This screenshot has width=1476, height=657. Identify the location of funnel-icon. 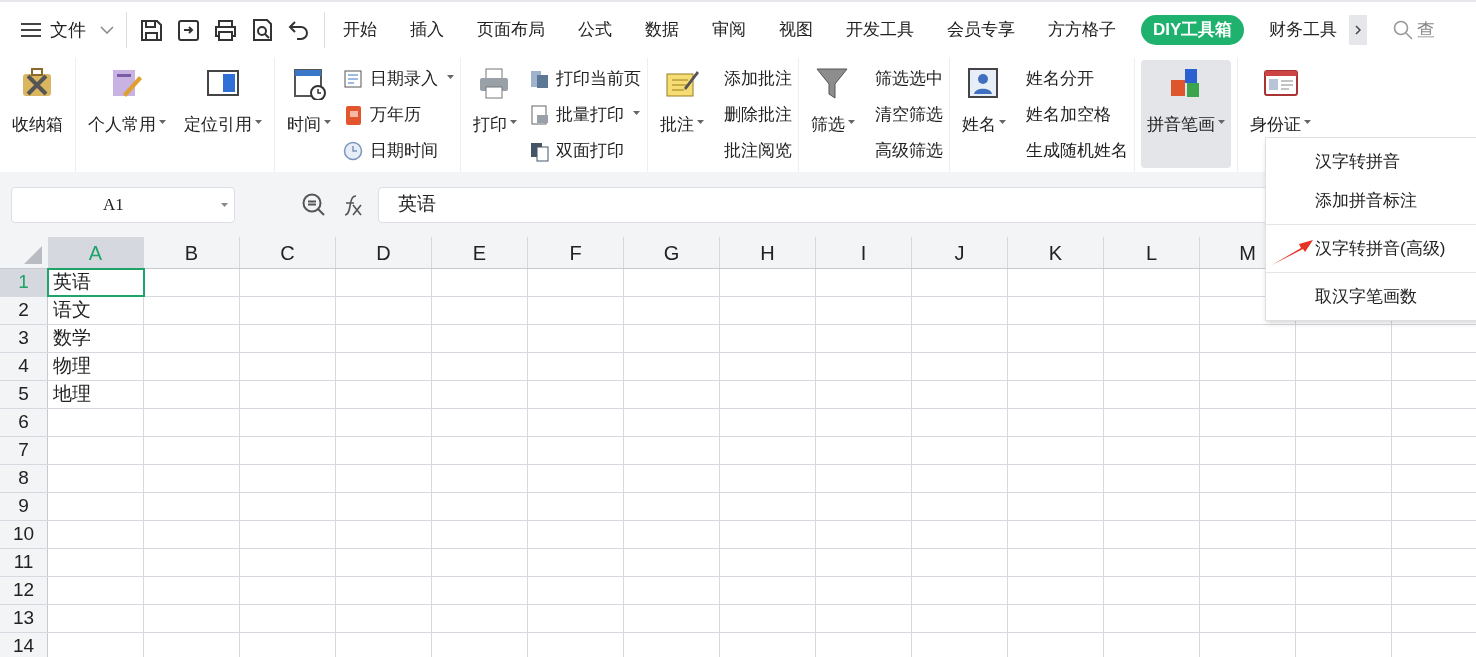
(833, 83).